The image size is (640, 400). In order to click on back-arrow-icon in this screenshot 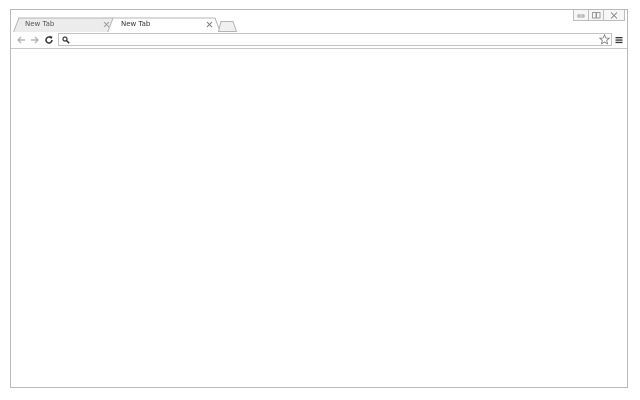, I will do `click(21, 40)`.